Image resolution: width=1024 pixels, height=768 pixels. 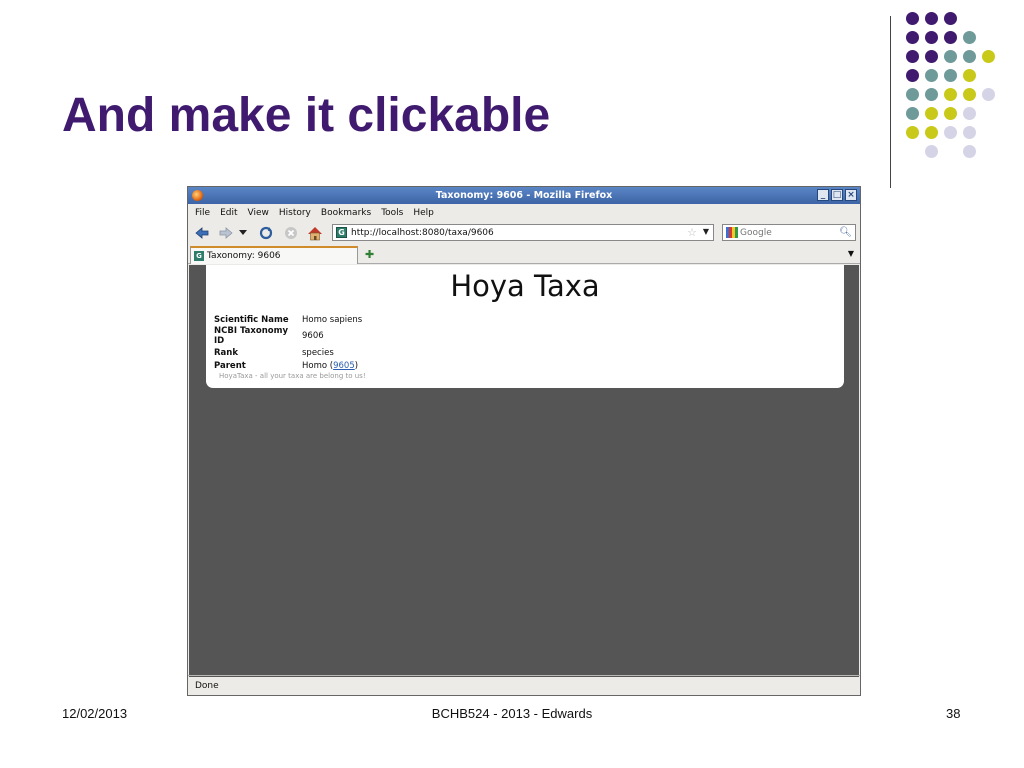 I want to click on row-value: Homo (9605), so click(x=333, y=365).